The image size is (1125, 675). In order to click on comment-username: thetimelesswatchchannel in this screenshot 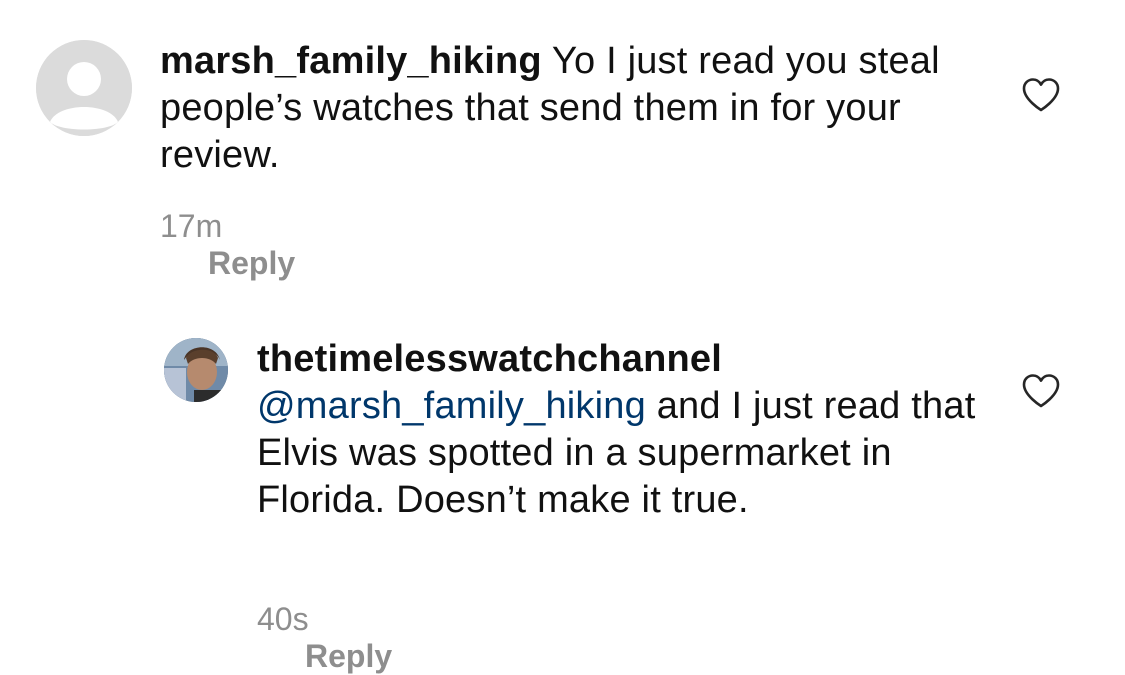, I will do `click(489, 359)`.